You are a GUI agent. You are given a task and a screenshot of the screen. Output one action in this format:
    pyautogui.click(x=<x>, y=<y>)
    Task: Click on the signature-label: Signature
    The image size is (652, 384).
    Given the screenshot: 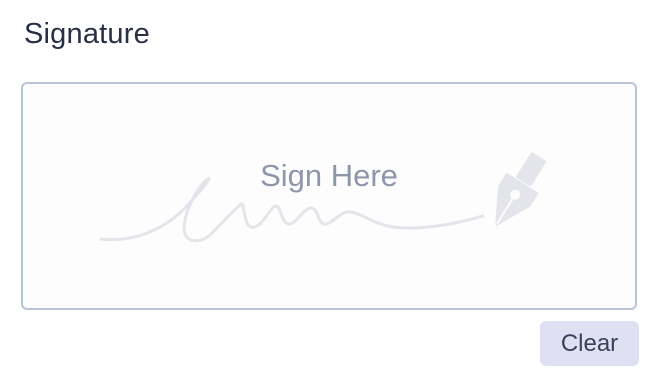 What is the action you would take?
    pyautogui.click(x=87, y=34)
    